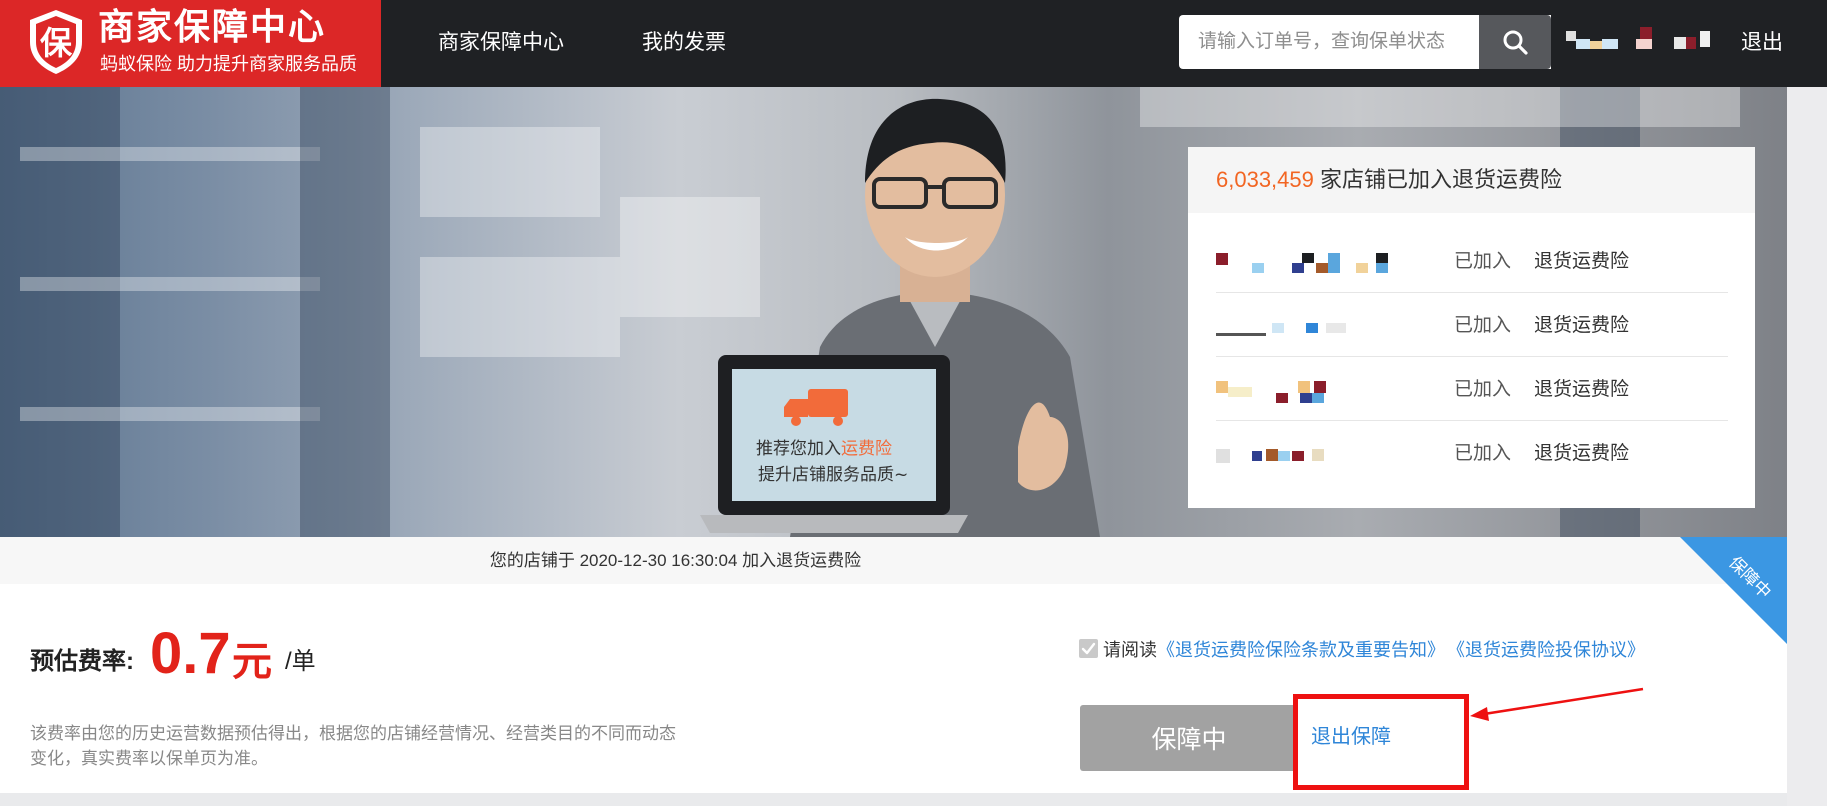 The image size is (1827, 806). I want to click on joined-stores-title: 6,033,459 家店铺已加入退货运费险, so click(1389, 179).